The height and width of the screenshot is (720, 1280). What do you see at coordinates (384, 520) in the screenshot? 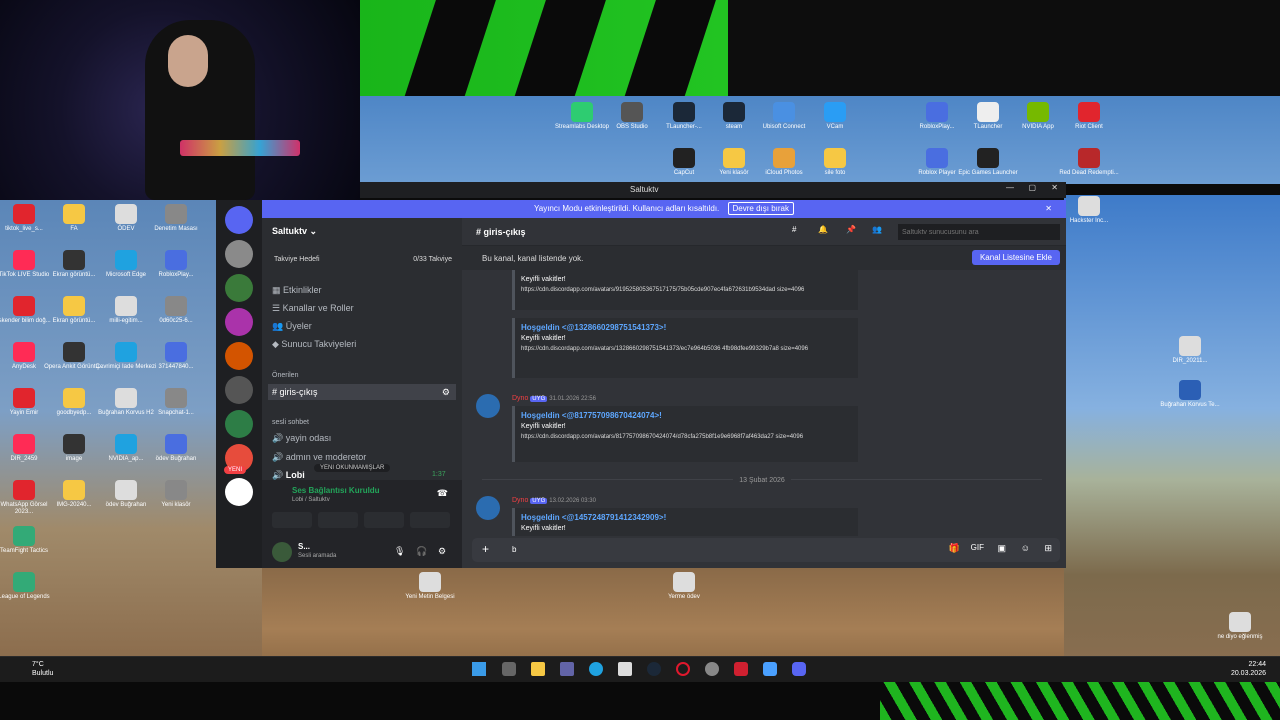
I see `activities-button` at bounding box center [384, 520].